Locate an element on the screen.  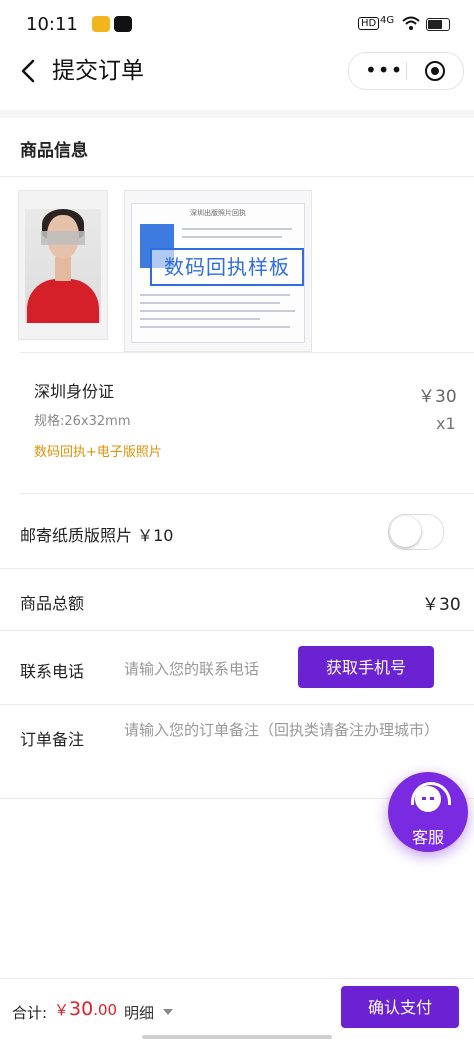
hd-badge: HD is located at coordinates (369, 23).